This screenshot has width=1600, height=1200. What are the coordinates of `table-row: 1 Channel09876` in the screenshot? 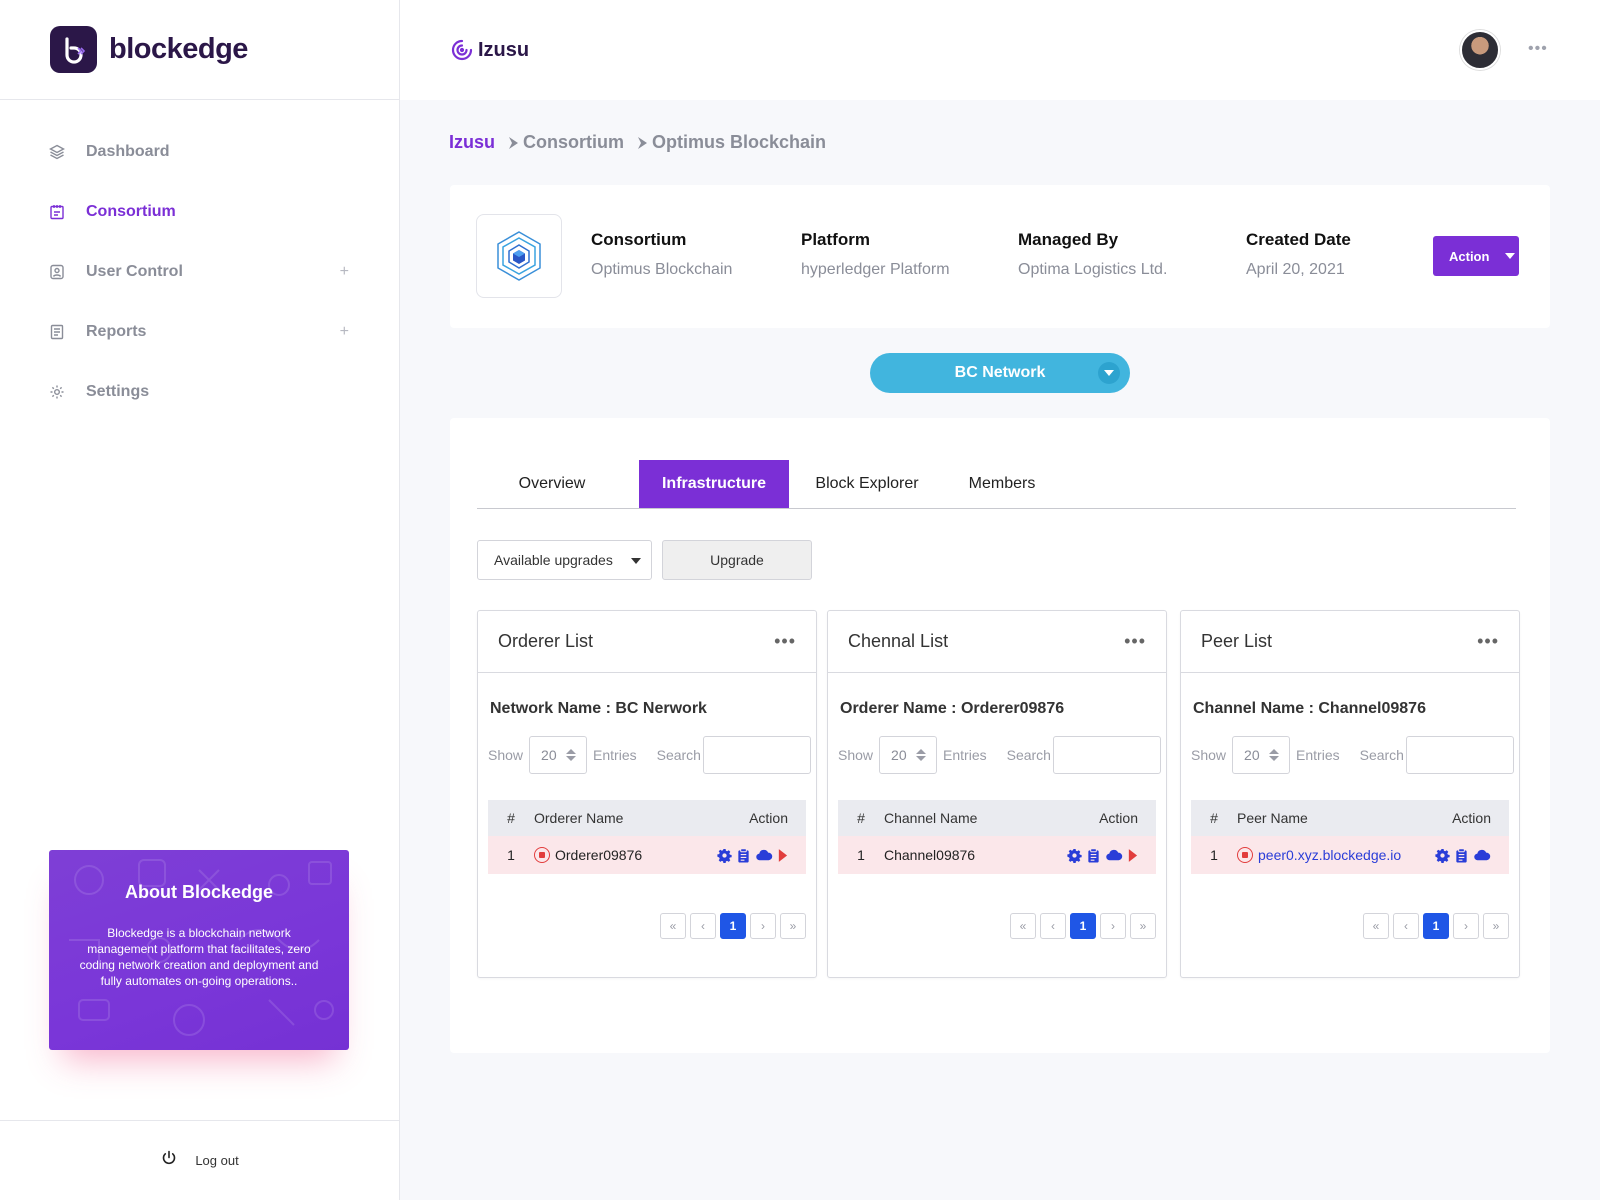 It's located at (997, 855).